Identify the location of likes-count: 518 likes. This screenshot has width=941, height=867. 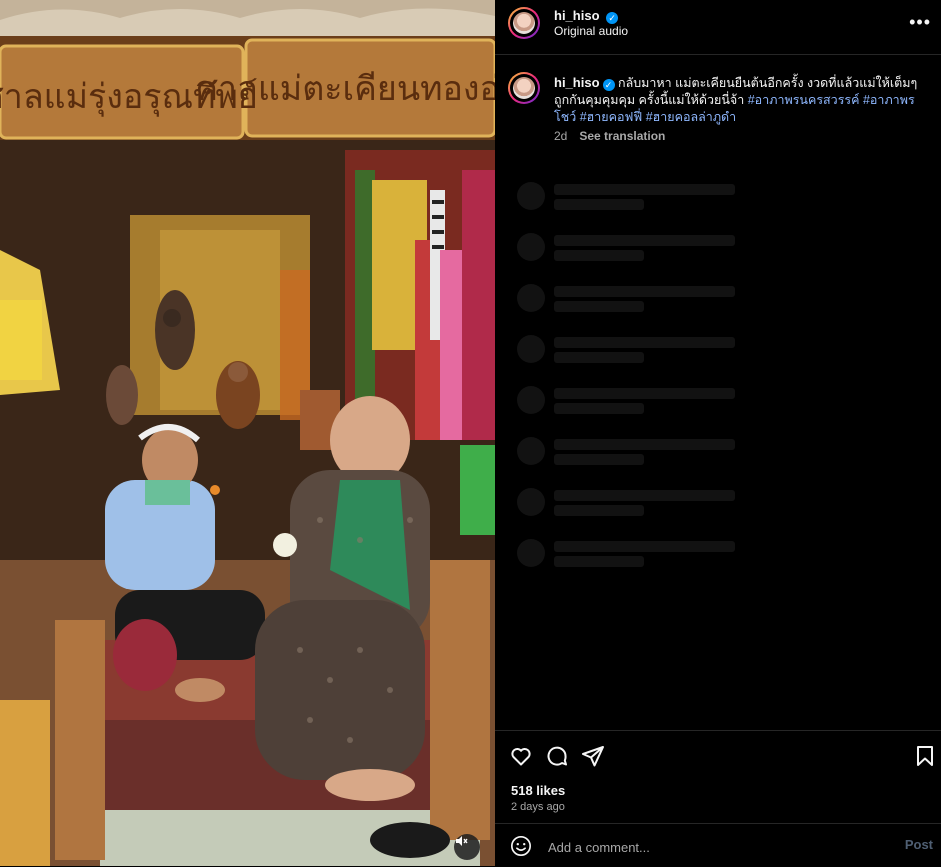
(538, 790).